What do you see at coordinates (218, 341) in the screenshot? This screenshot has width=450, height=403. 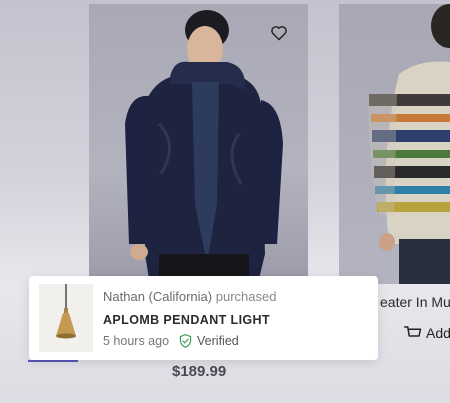 I see `verified-label: Verified` at bounding box center [218, 341].